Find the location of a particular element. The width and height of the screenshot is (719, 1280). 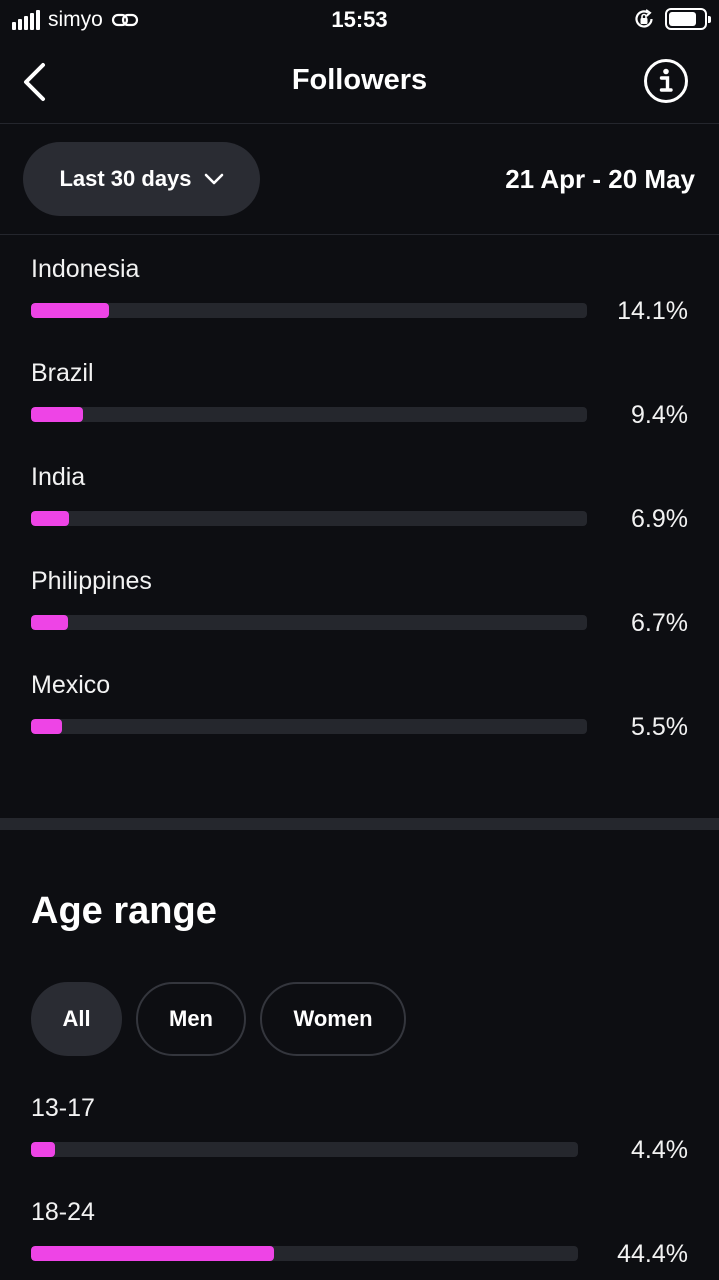

country-row: India 6.9% is located at coordinates (359, 515).